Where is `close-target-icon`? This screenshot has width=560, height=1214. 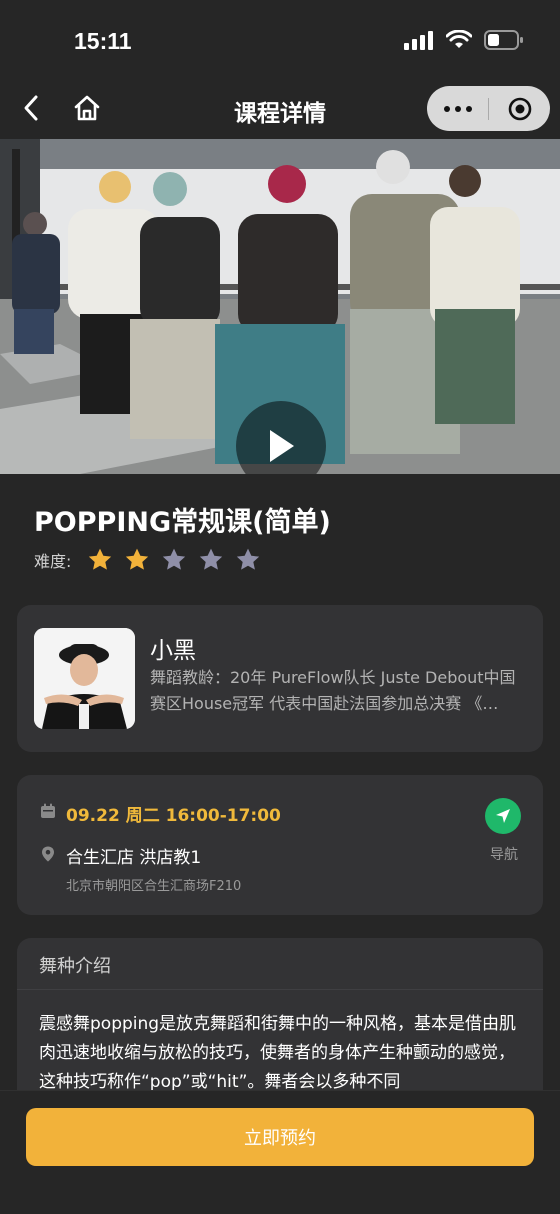
close-target-icon is located at coordinates (519, 108).